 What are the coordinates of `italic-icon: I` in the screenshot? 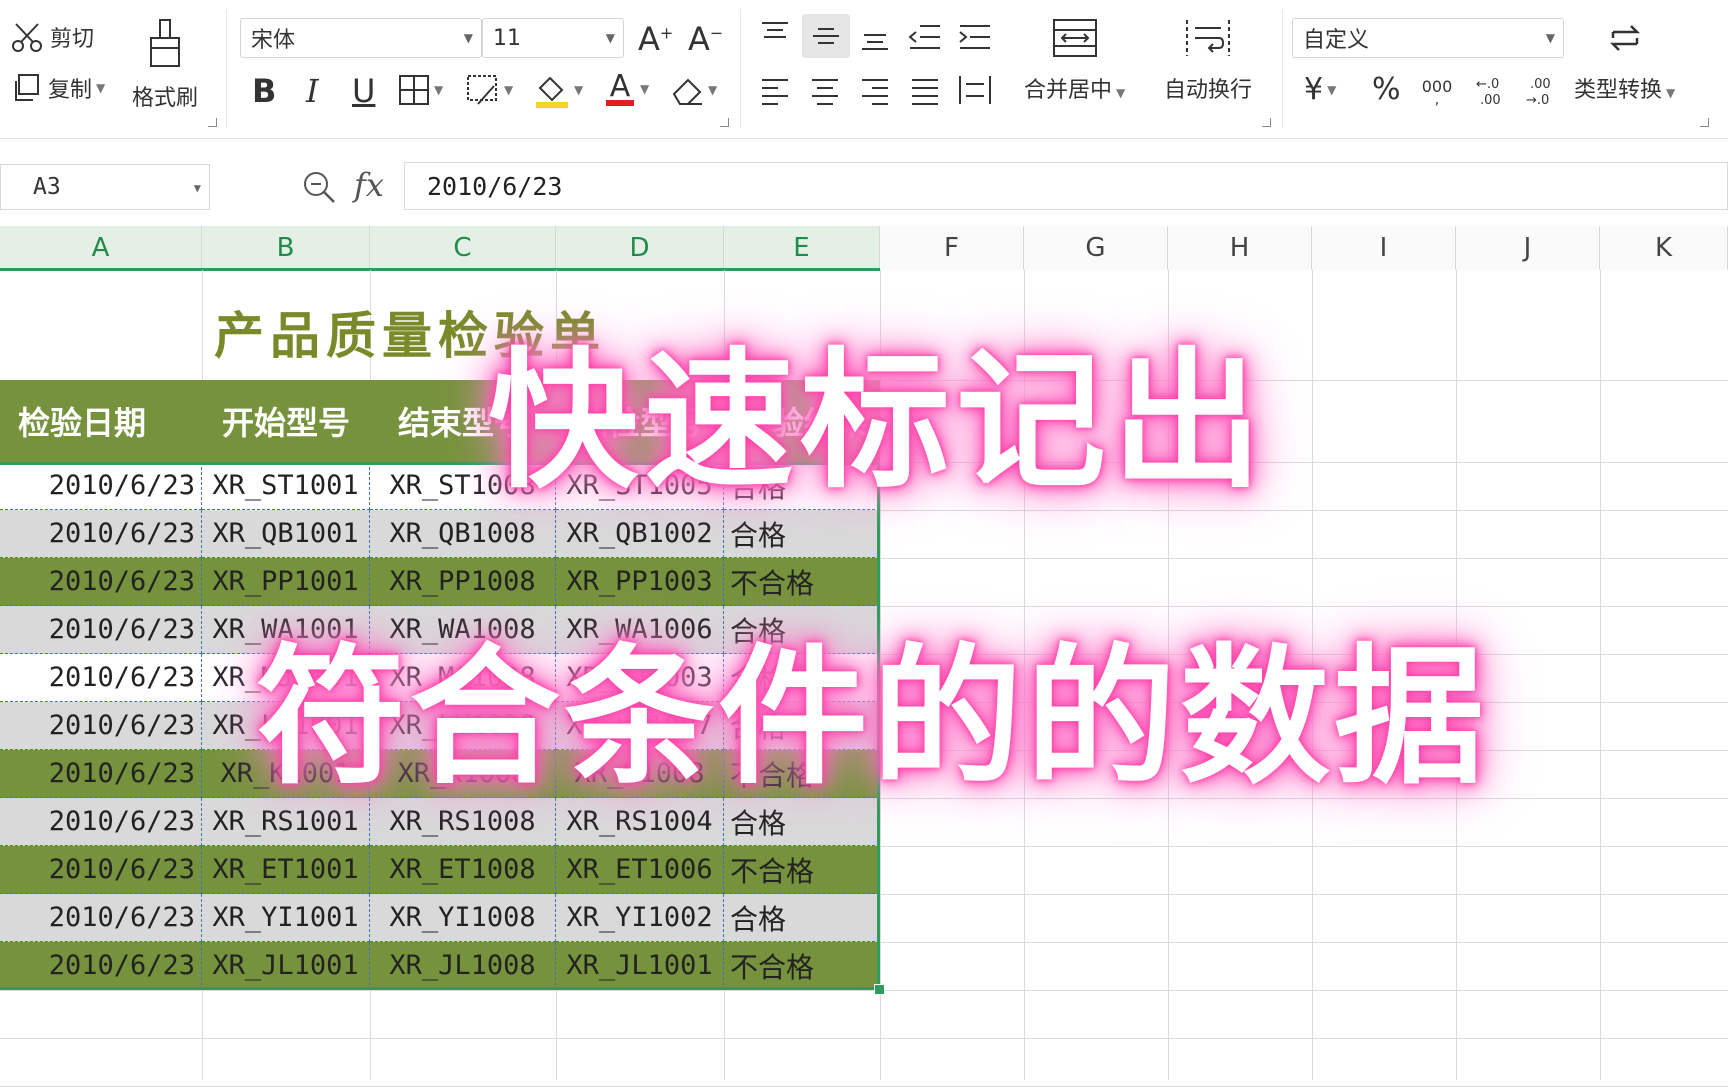 It's located at (312, 91).